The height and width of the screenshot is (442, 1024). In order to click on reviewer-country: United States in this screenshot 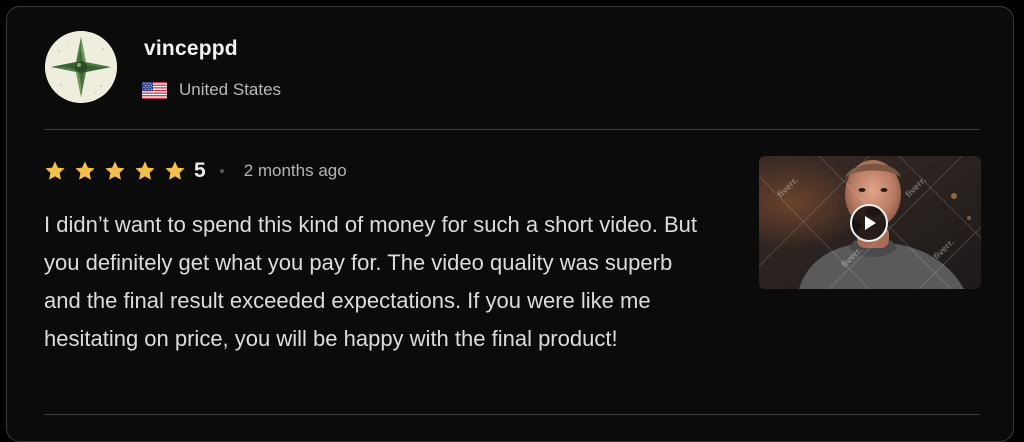, I will do `click(211, 90)`.